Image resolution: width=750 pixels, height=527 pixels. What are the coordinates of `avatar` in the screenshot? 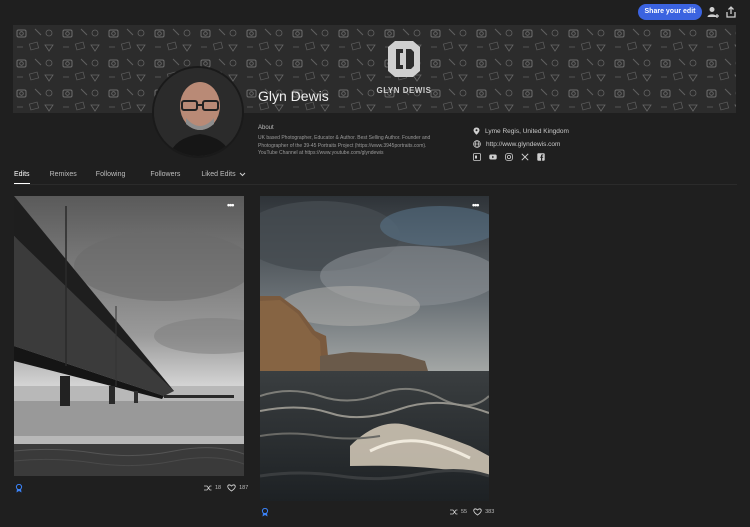 It's located at (198, 112).